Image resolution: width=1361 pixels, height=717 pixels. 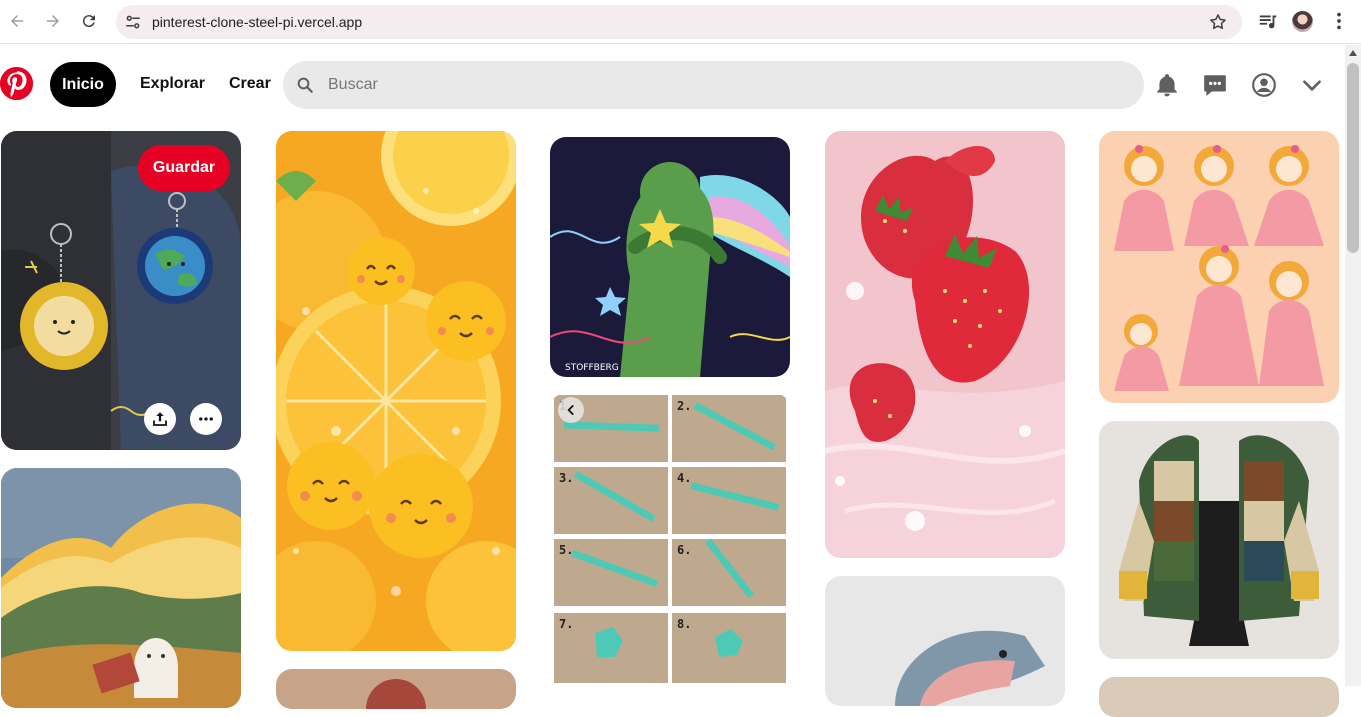 I want to click on step-label: 5., so click(x=566, y=550).